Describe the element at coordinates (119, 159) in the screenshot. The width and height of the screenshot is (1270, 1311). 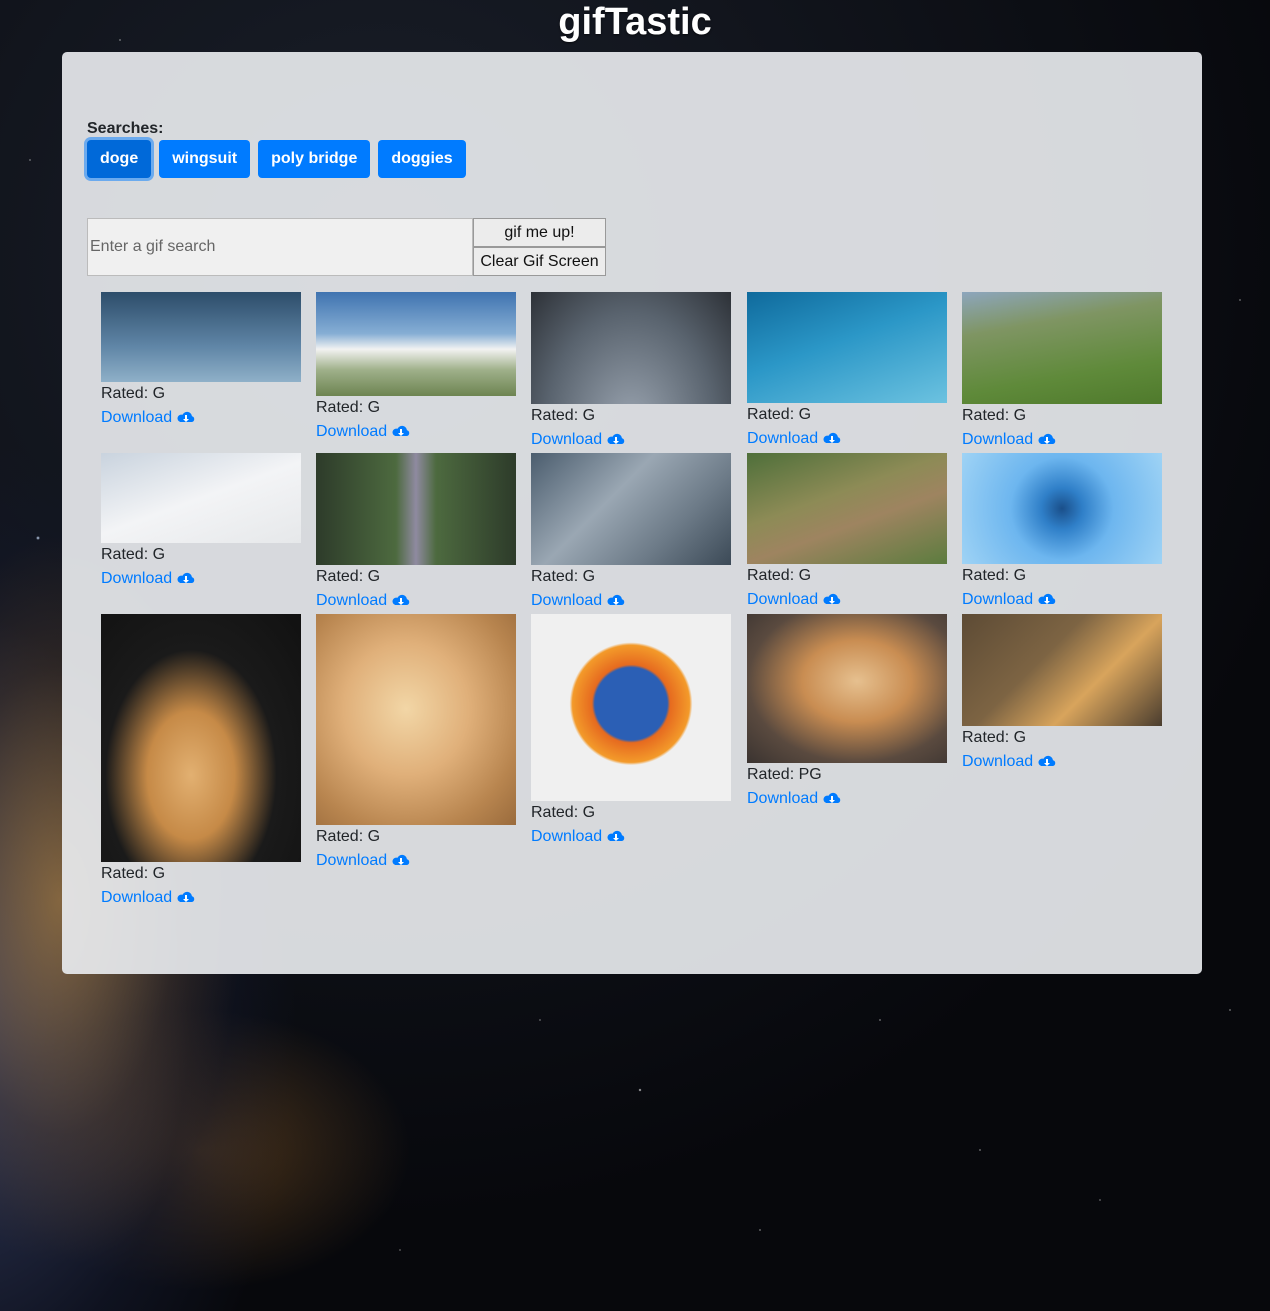
I see `search-button-doge: doge` at that location.